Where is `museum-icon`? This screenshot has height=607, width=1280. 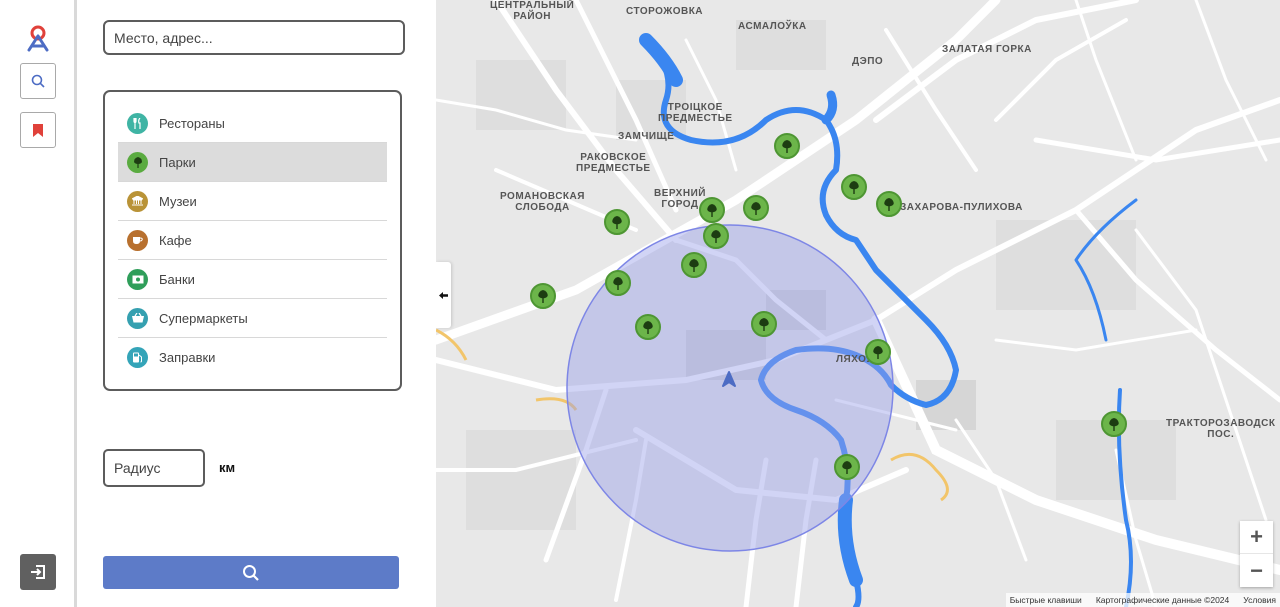 museum-icon is located at coordinates (137, 201).